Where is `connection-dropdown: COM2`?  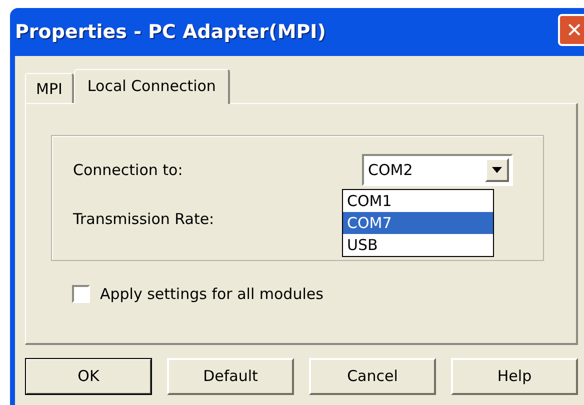
connection-dropdown: COM2 is located at coordinates (437, 170).